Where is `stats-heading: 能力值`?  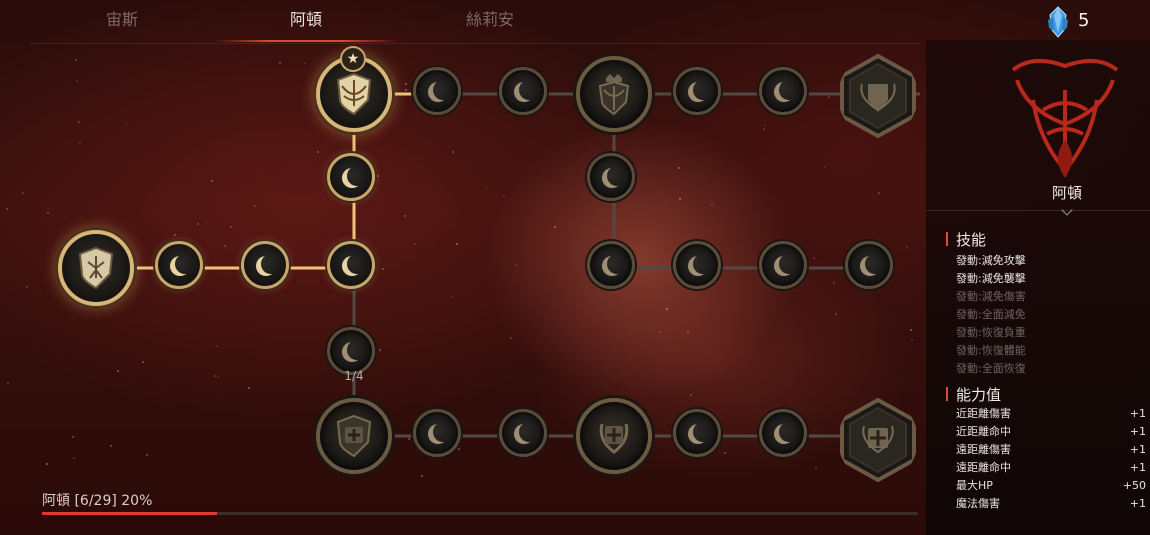
stats-heading: 能力值 is located at coordinates (973, 394).